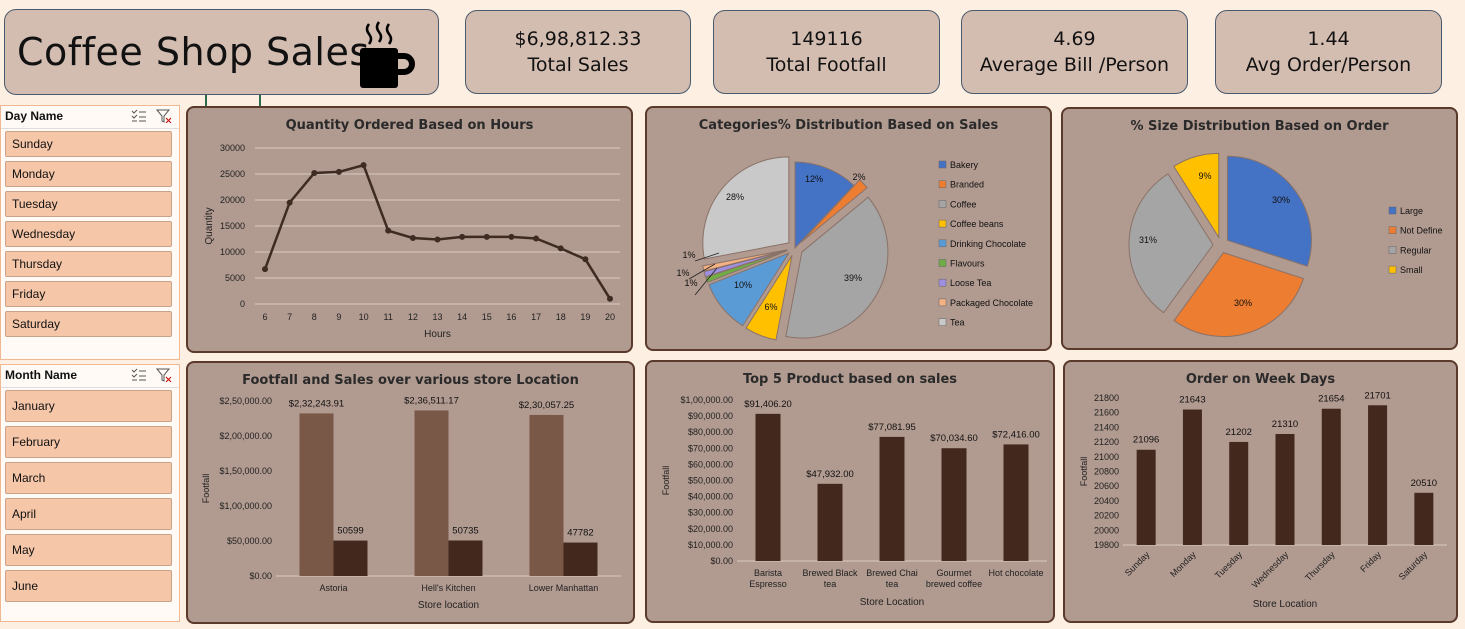 The width and height of the screenshot is (1465, 629). I want to click on slicer-item-friday: Friday, so click(88, 294).